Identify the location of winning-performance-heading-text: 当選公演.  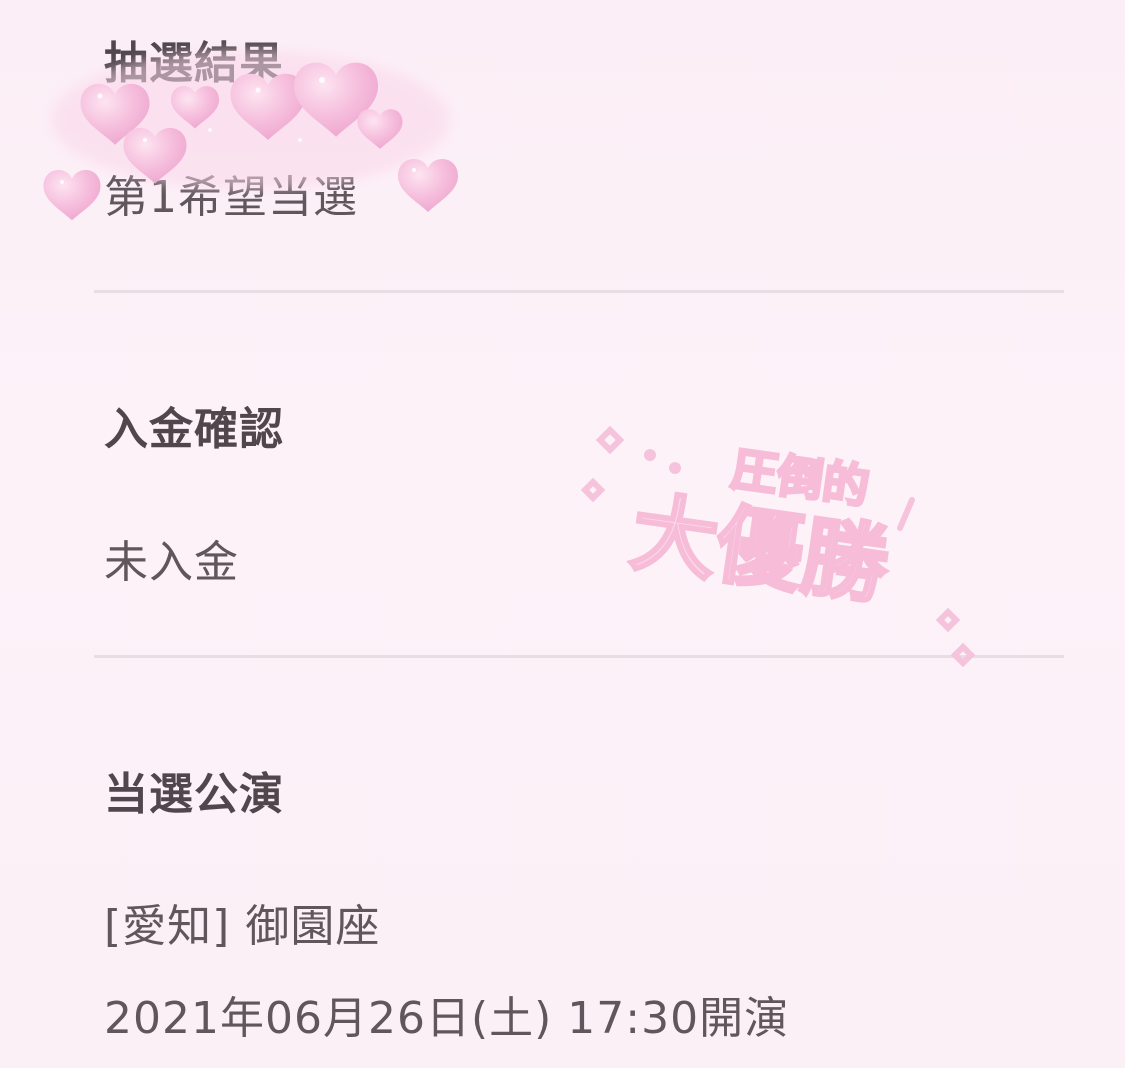
(194, 794).